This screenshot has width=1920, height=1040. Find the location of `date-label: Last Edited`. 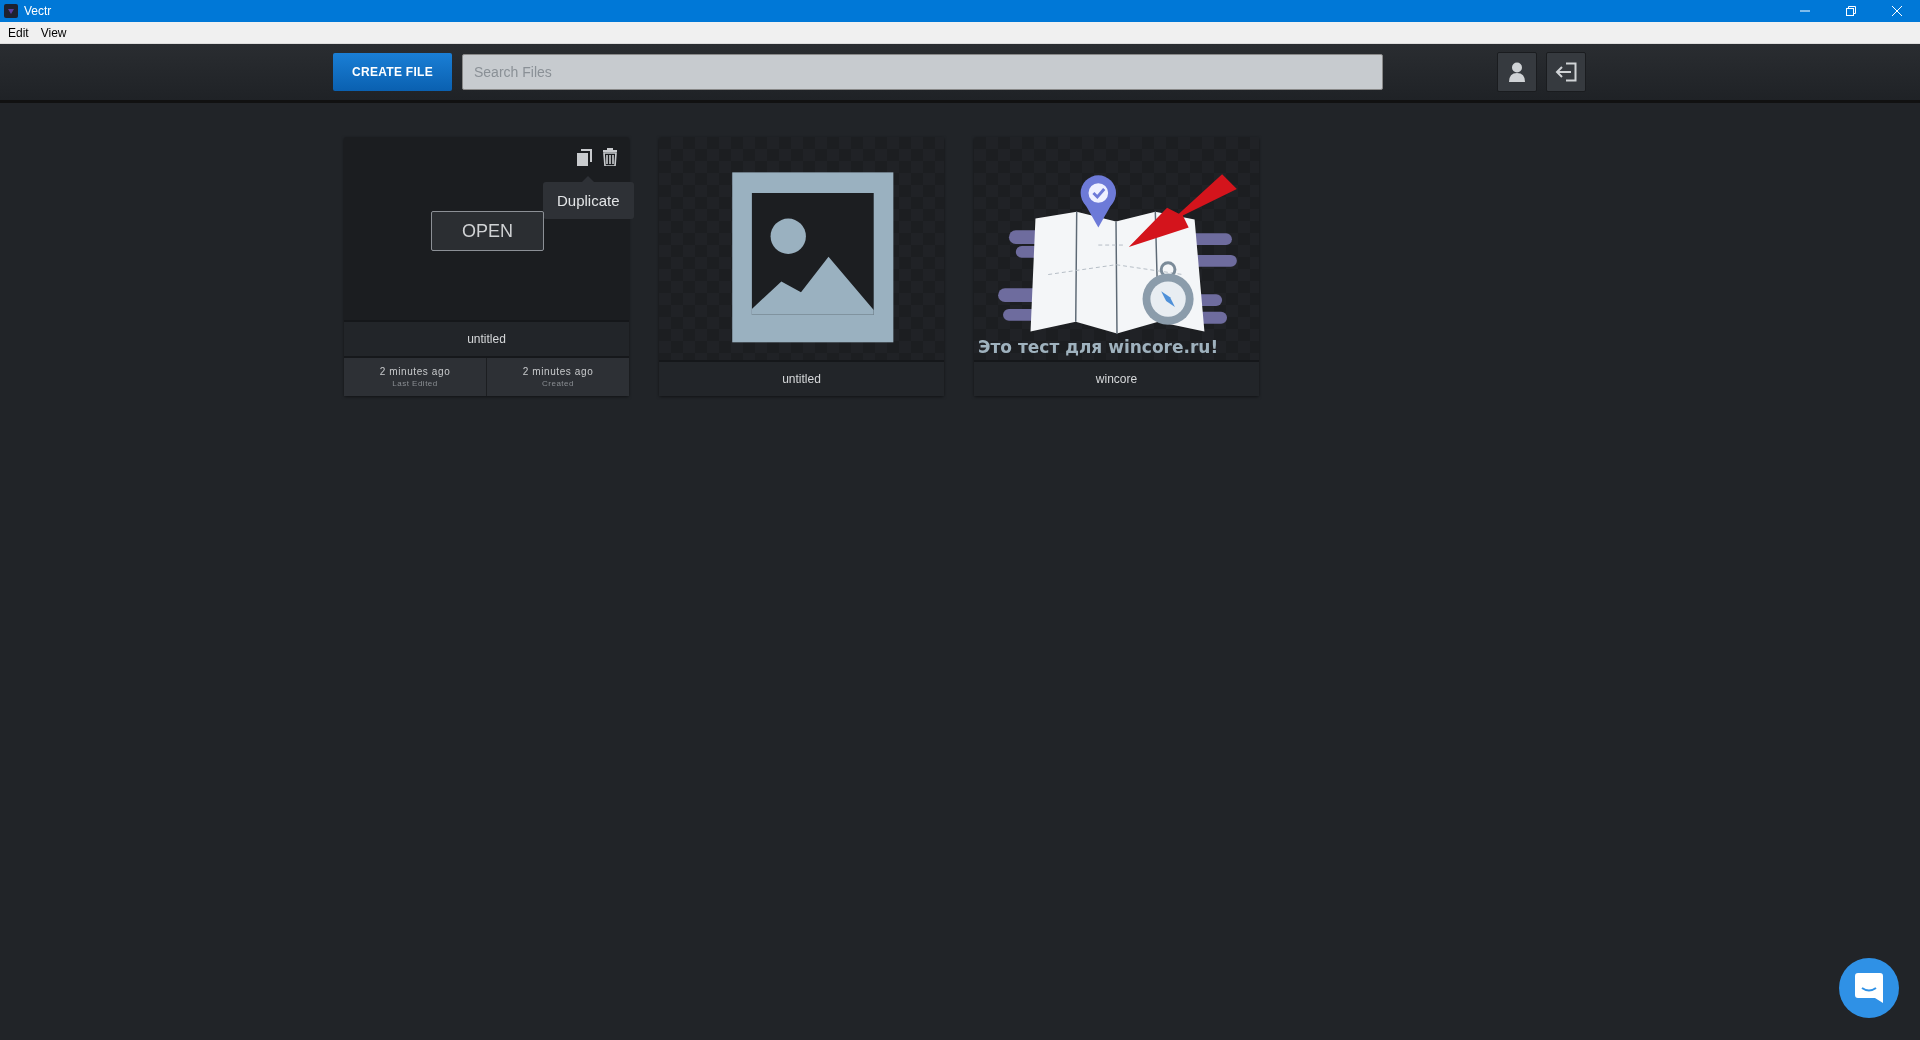

date-label: Last Edited is located at coordinates (415, 383).